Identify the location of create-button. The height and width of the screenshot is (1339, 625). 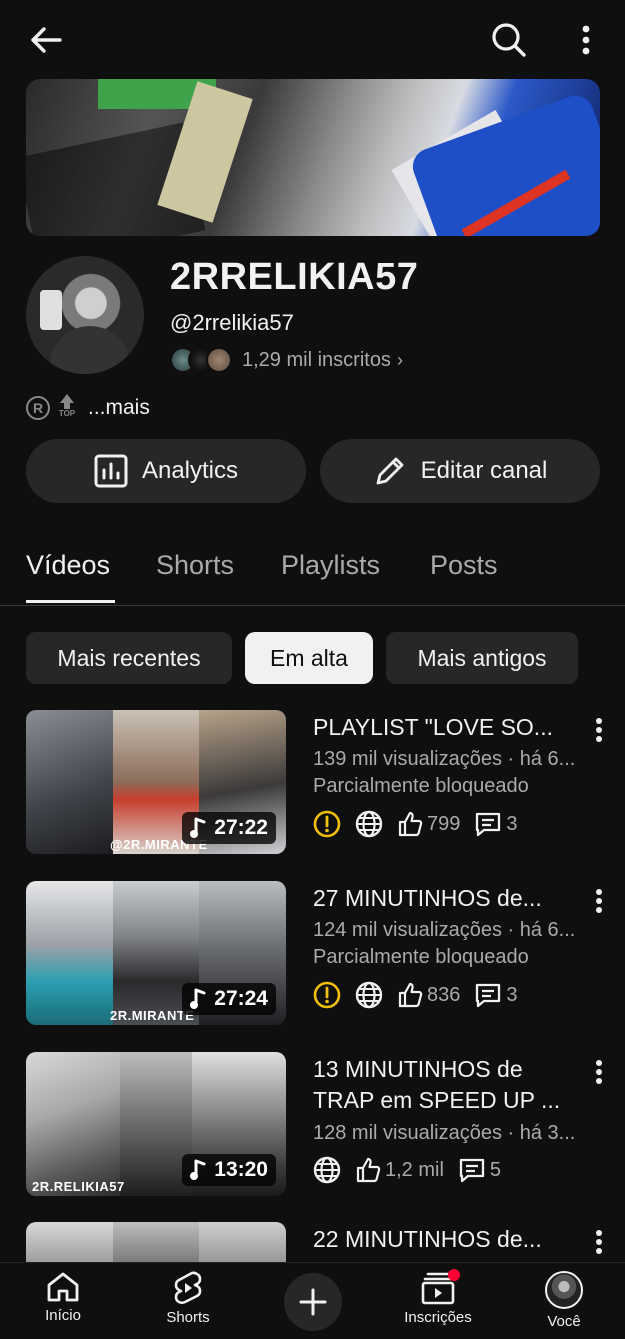
(313, 1302).